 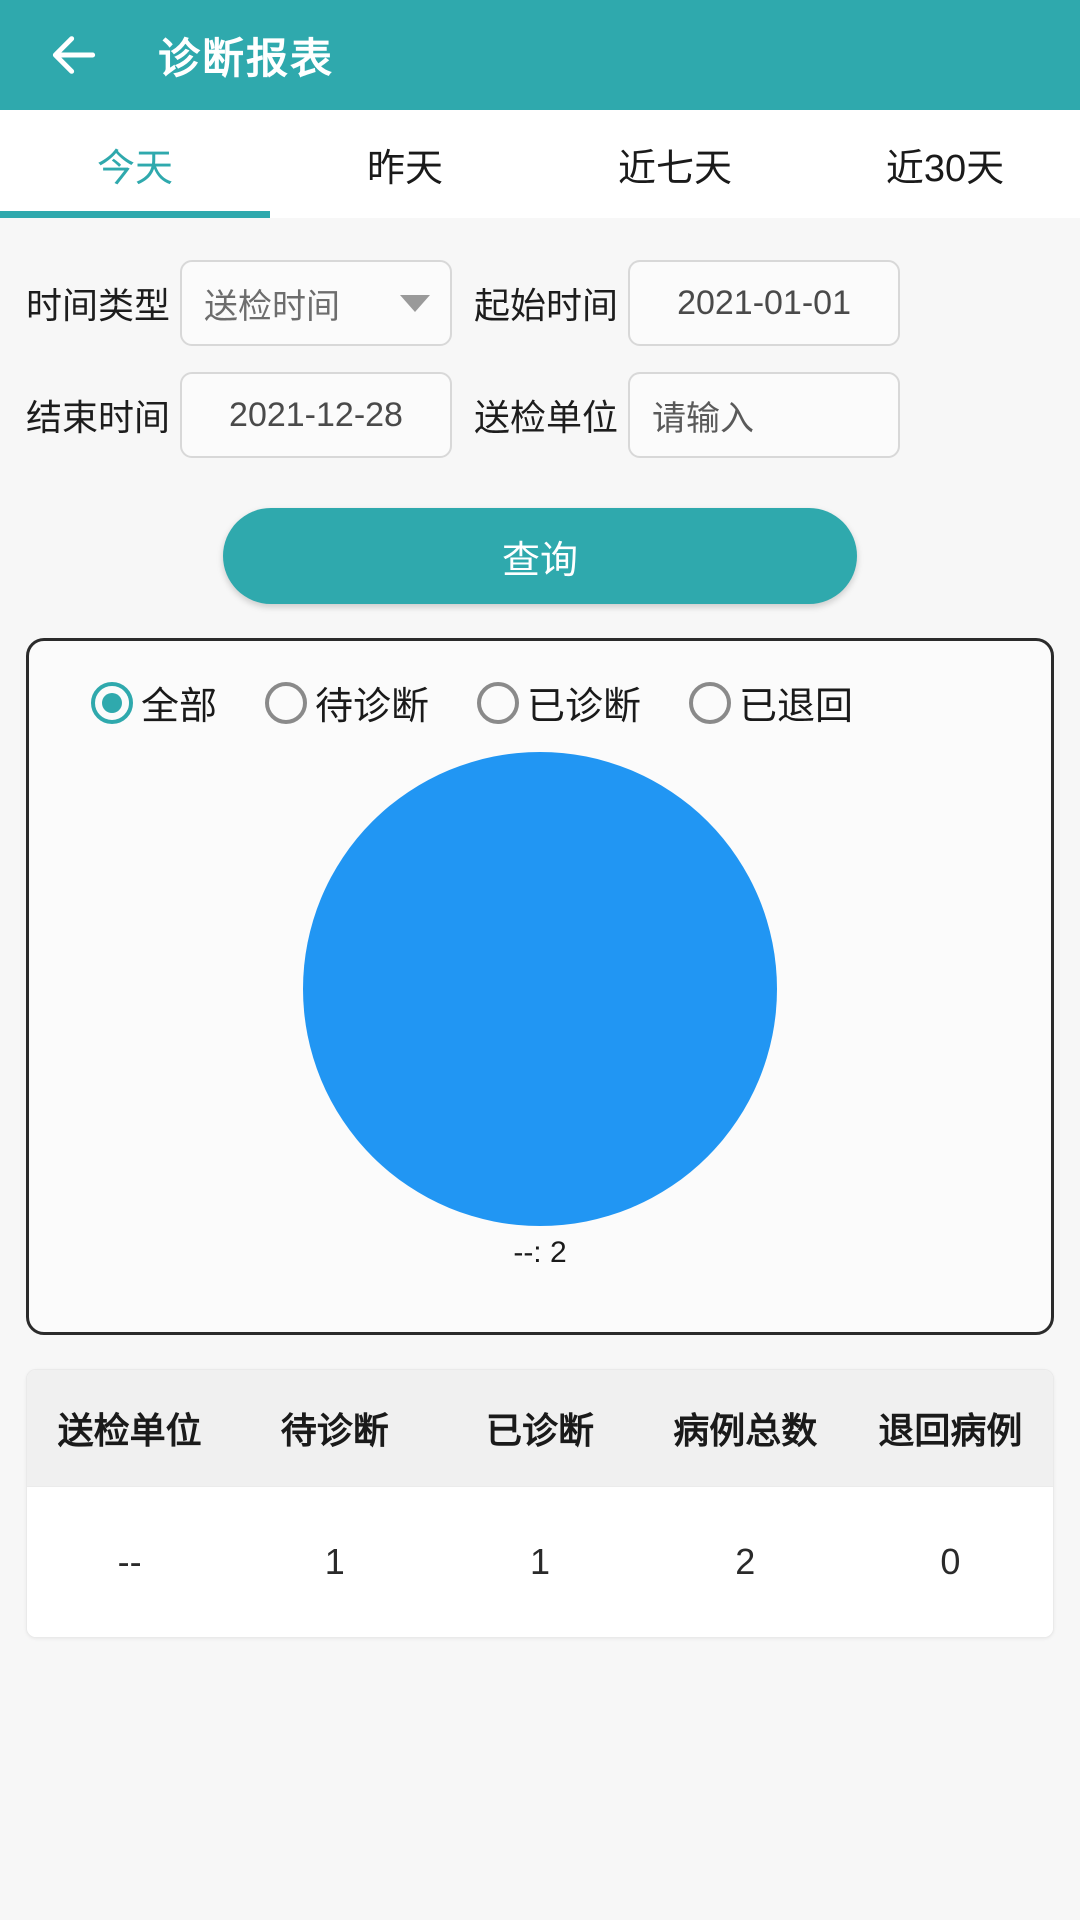 I want to click on table-header-row: 送检单位 待诊断 已诊断 病例总数 退回病例, so click(x=540, y=1428).